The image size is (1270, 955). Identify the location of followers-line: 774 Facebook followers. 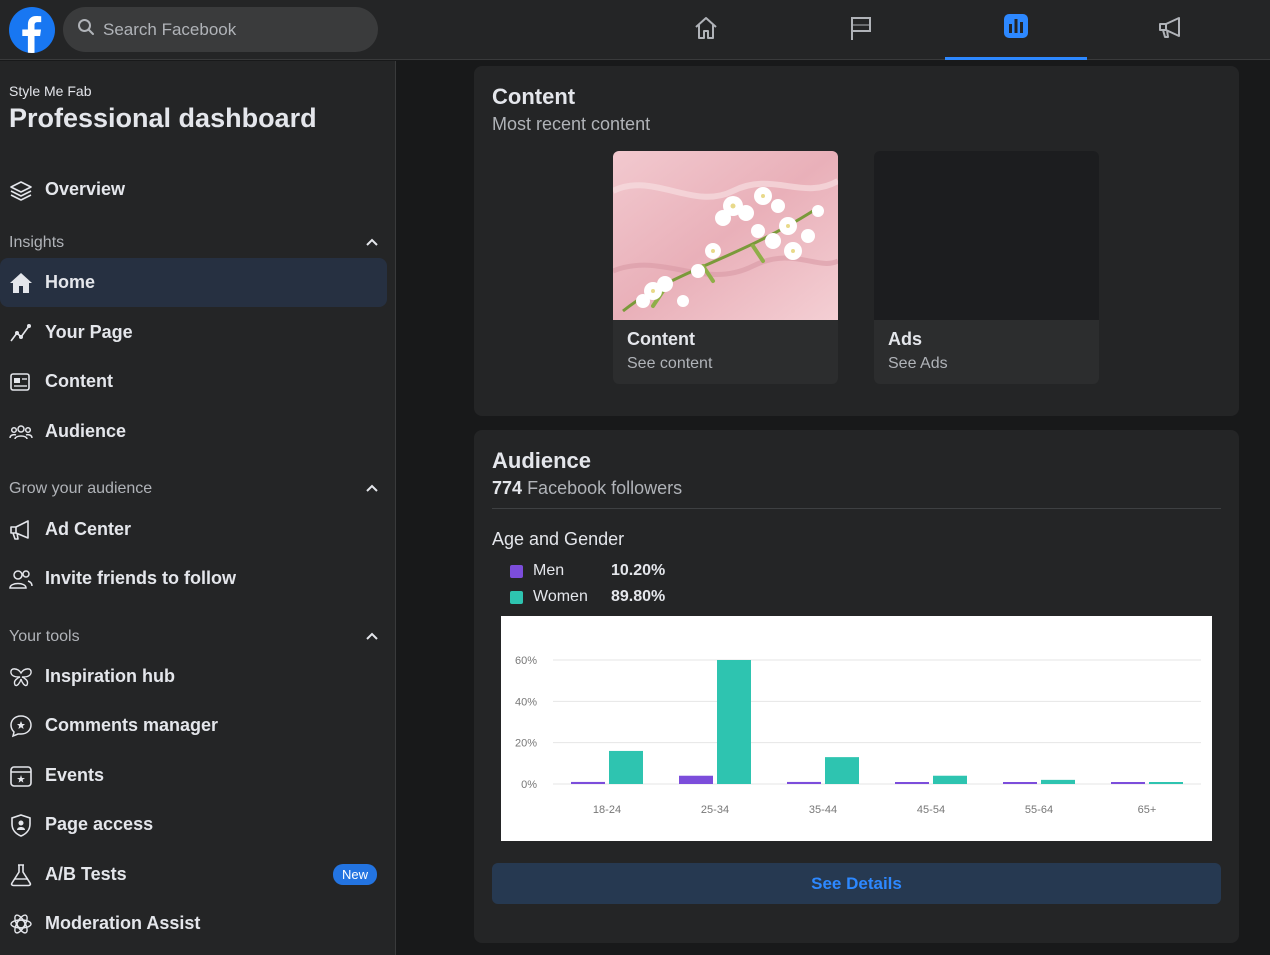
(587, 488).